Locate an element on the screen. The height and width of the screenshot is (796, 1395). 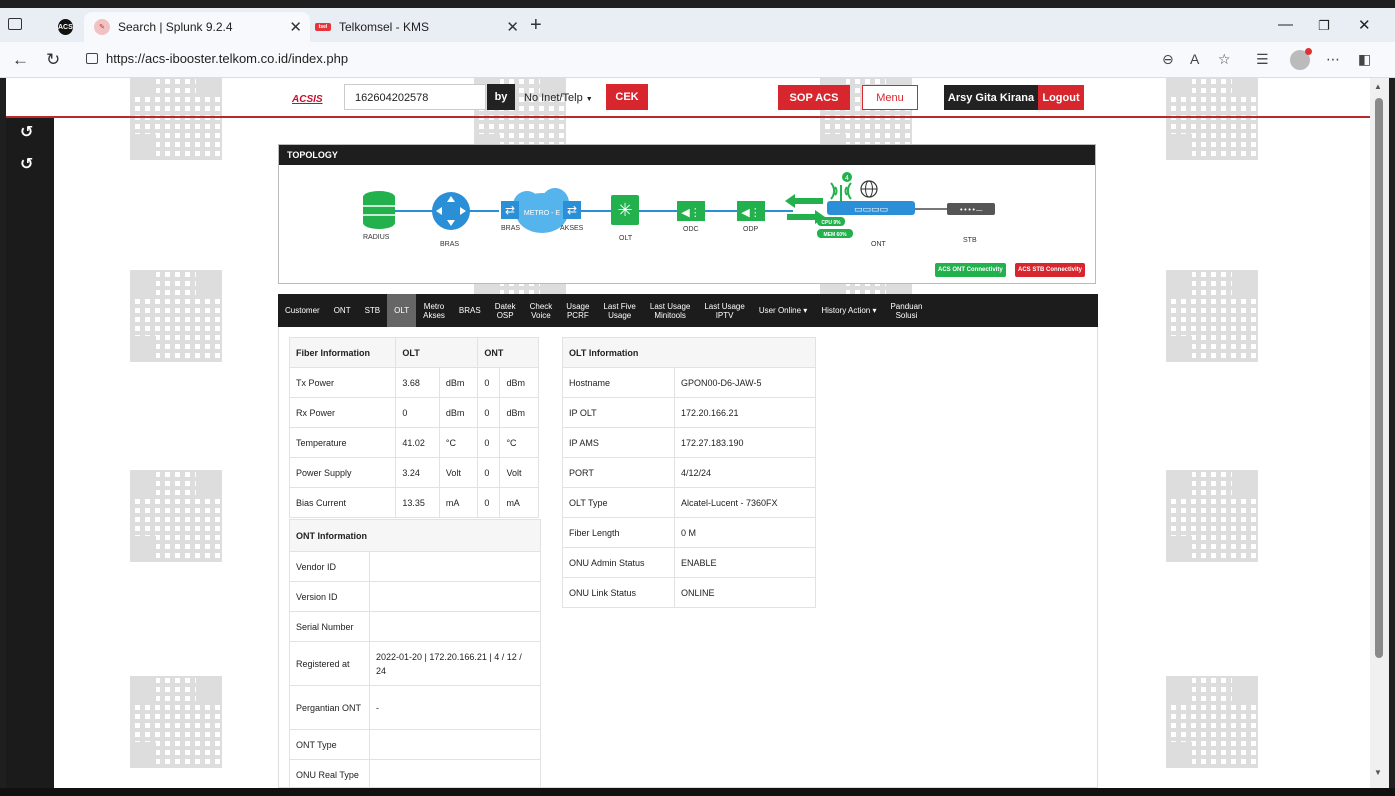
tab-datek-osp: Datek OSP is located at coordinates (505, 310).